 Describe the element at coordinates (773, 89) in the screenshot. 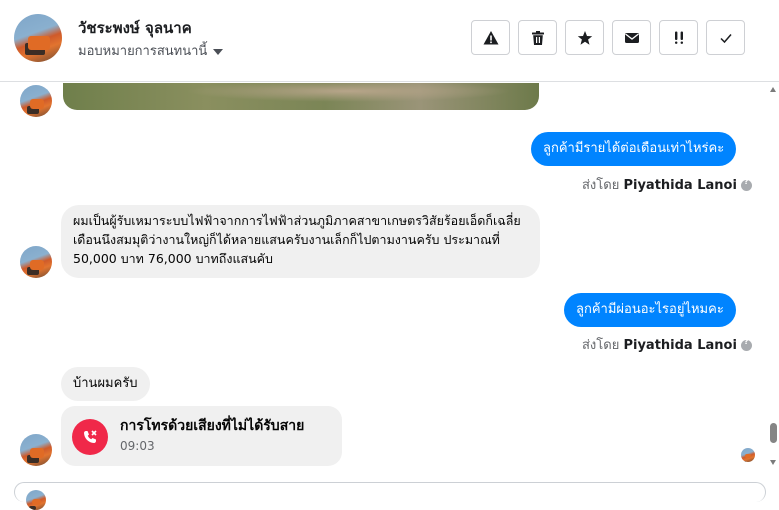

I see `scroll-up-arrow-icon` at that location.